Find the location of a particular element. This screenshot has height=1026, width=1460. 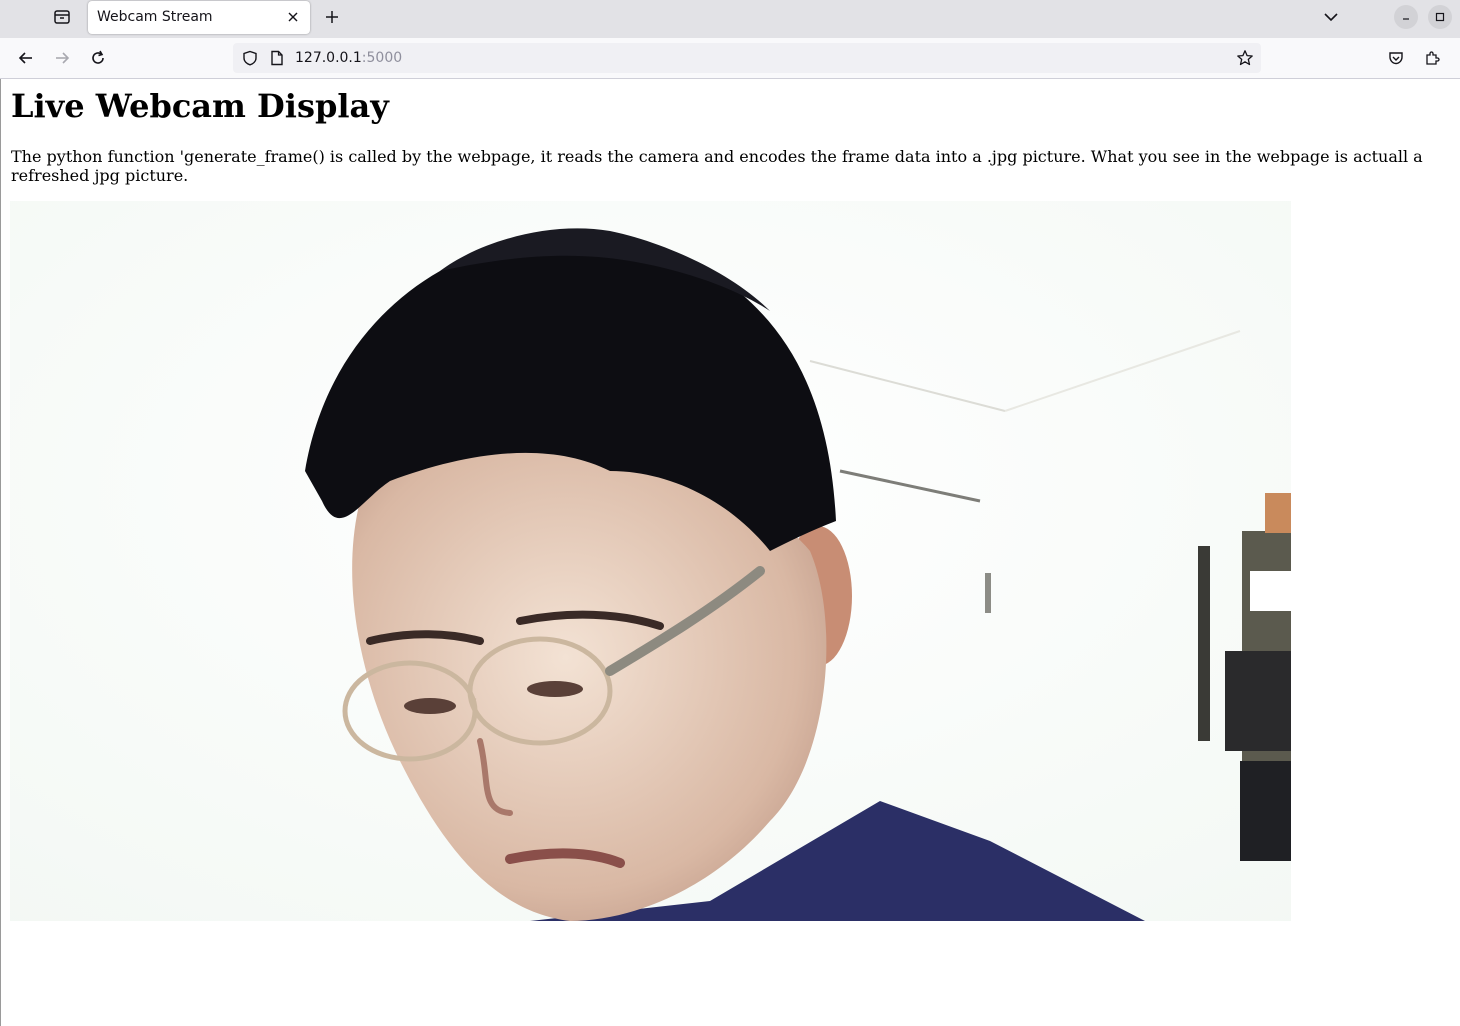

minimize-icon is located at coordinates (1406, 17).